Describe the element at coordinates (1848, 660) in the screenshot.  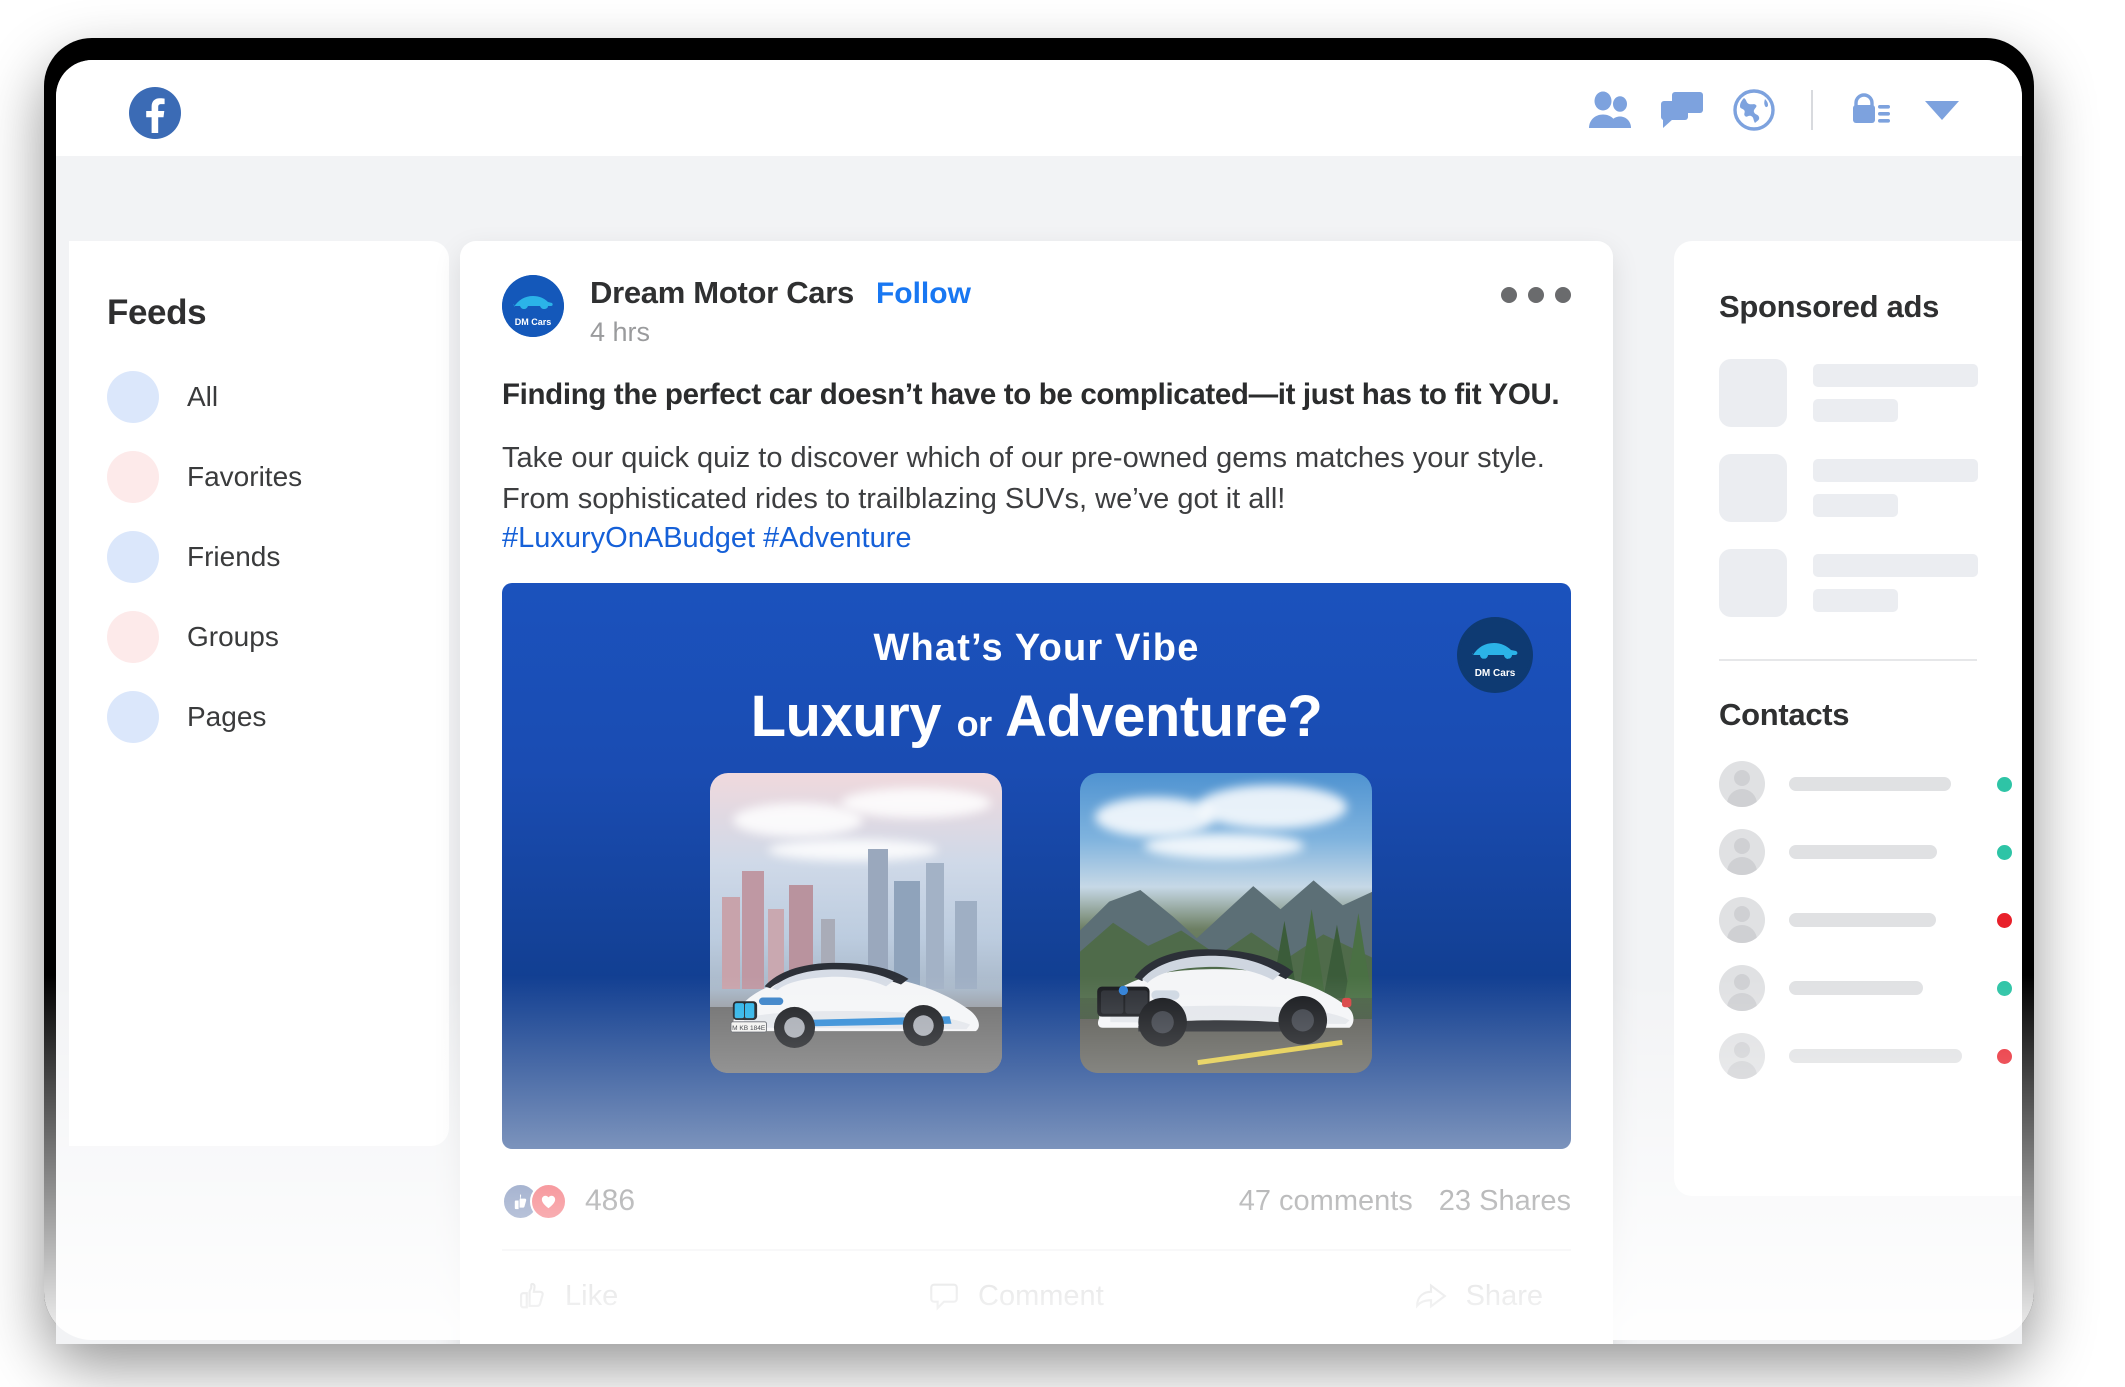
I see `divider` at that location.